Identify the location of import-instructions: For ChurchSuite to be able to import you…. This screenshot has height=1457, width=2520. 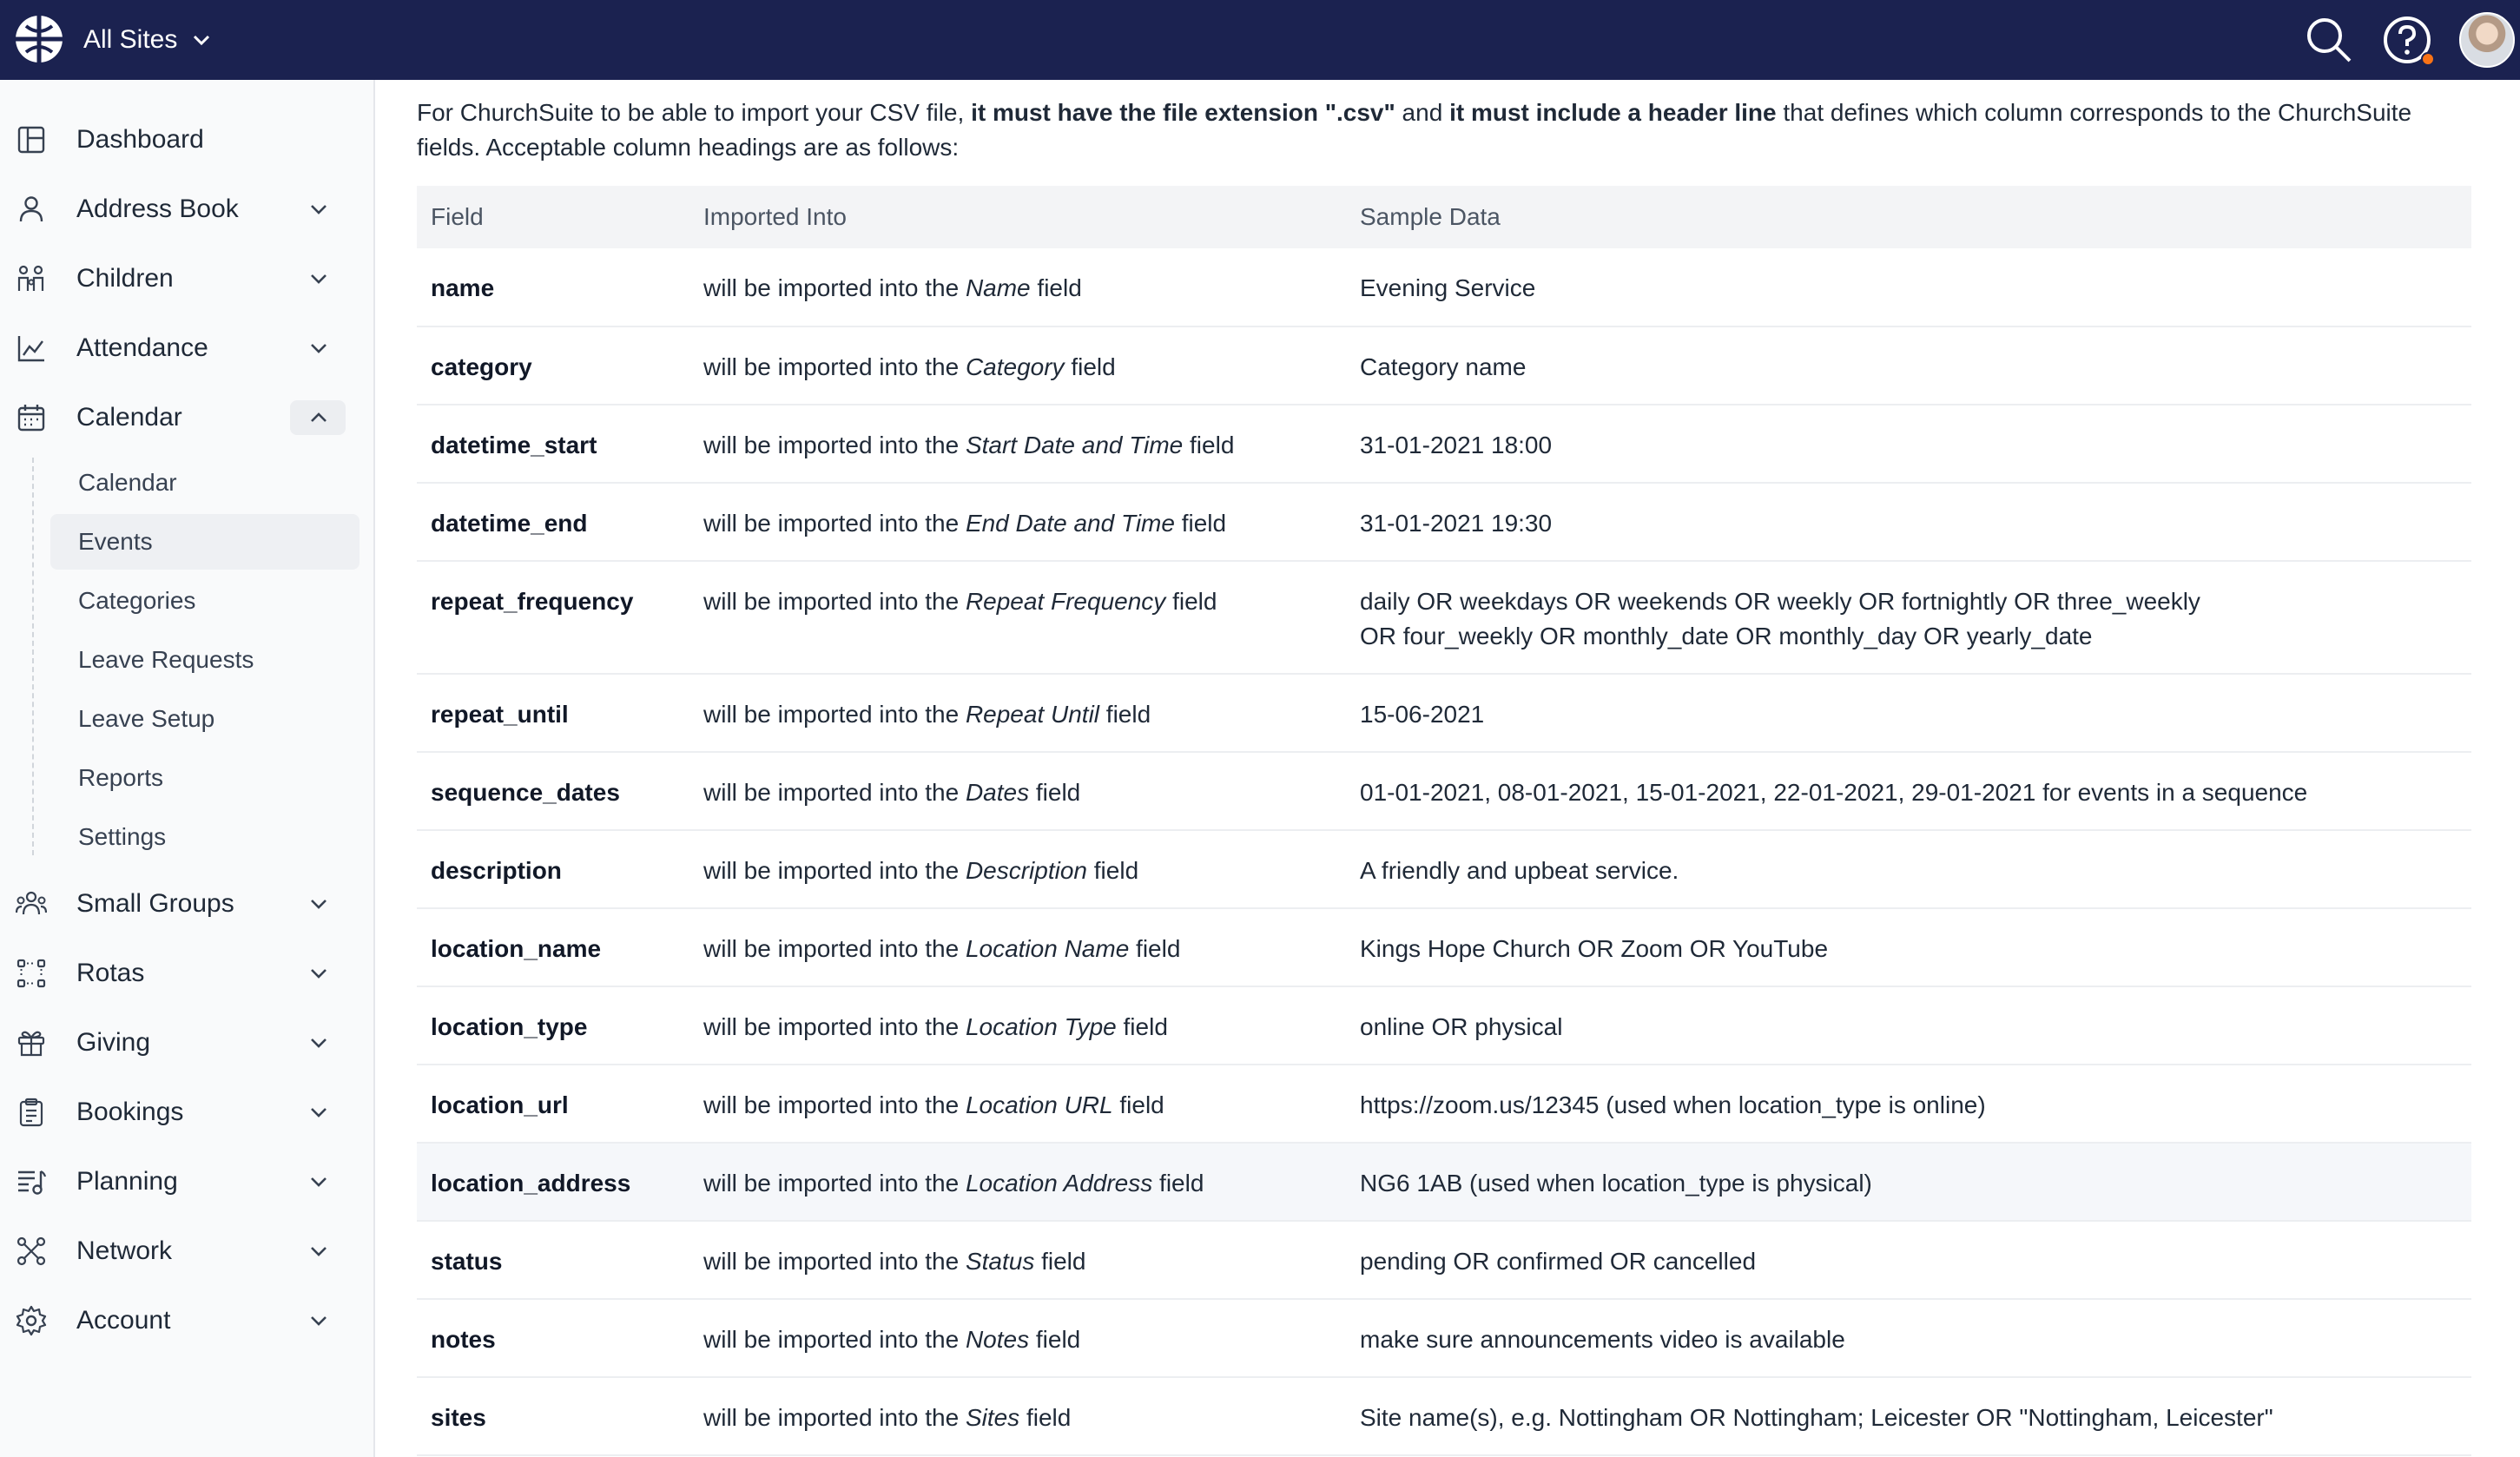
(1444, 130).